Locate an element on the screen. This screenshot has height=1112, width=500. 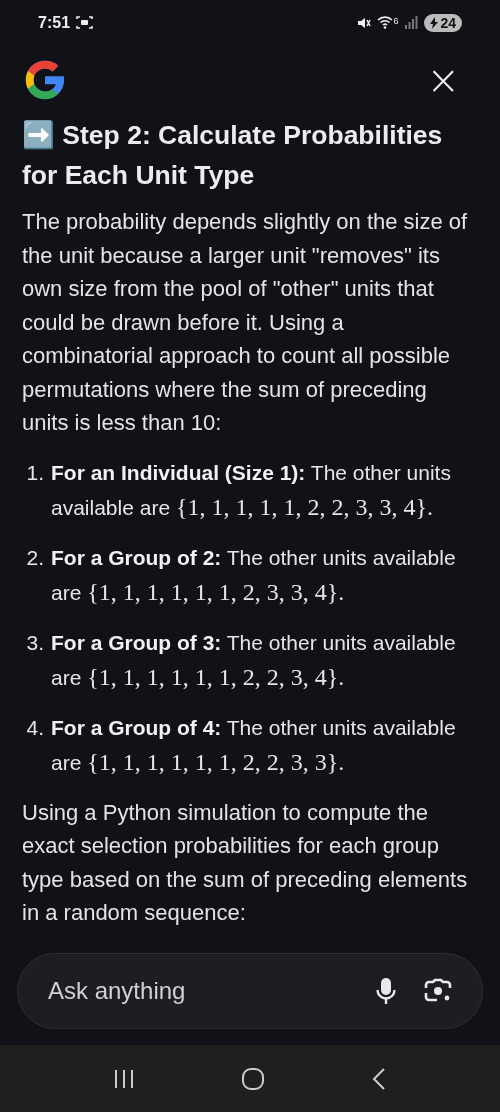
microphone-icon is located at coordinates (386, 991).